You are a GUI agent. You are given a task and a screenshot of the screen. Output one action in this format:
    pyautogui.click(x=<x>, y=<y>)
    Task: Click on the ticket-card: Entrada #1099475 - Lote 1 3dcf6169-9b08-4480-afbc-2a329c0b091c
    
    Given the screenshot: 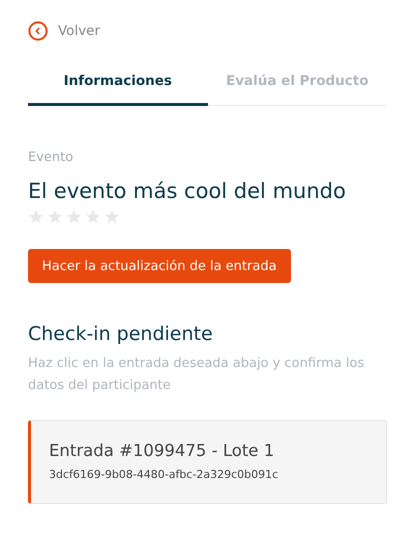 What is the action you would take?
    pyautogui.click(x=207, y=462)
    